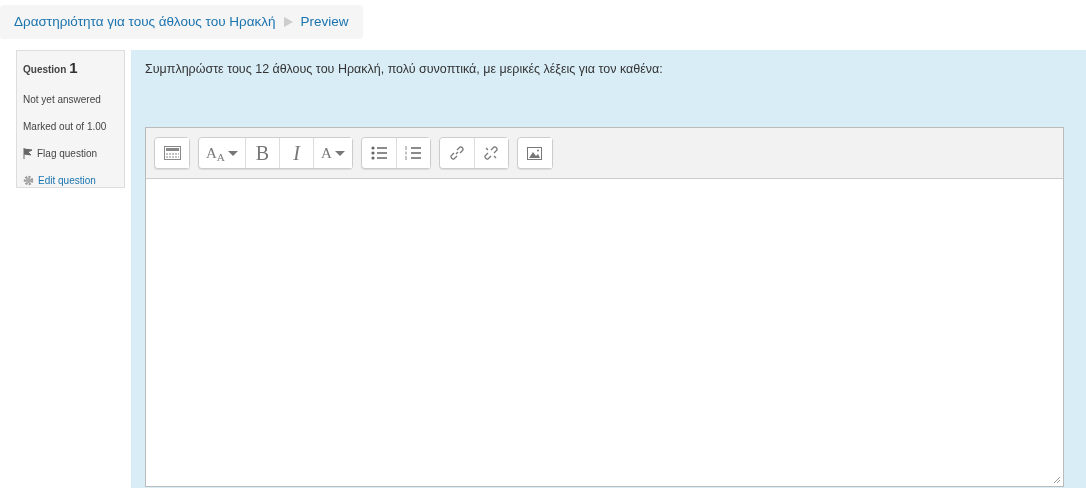  Describe the element at coordinates (222, 153) in the screenshot. I see `paragraph-style-button: A$_{A}$` at that location.